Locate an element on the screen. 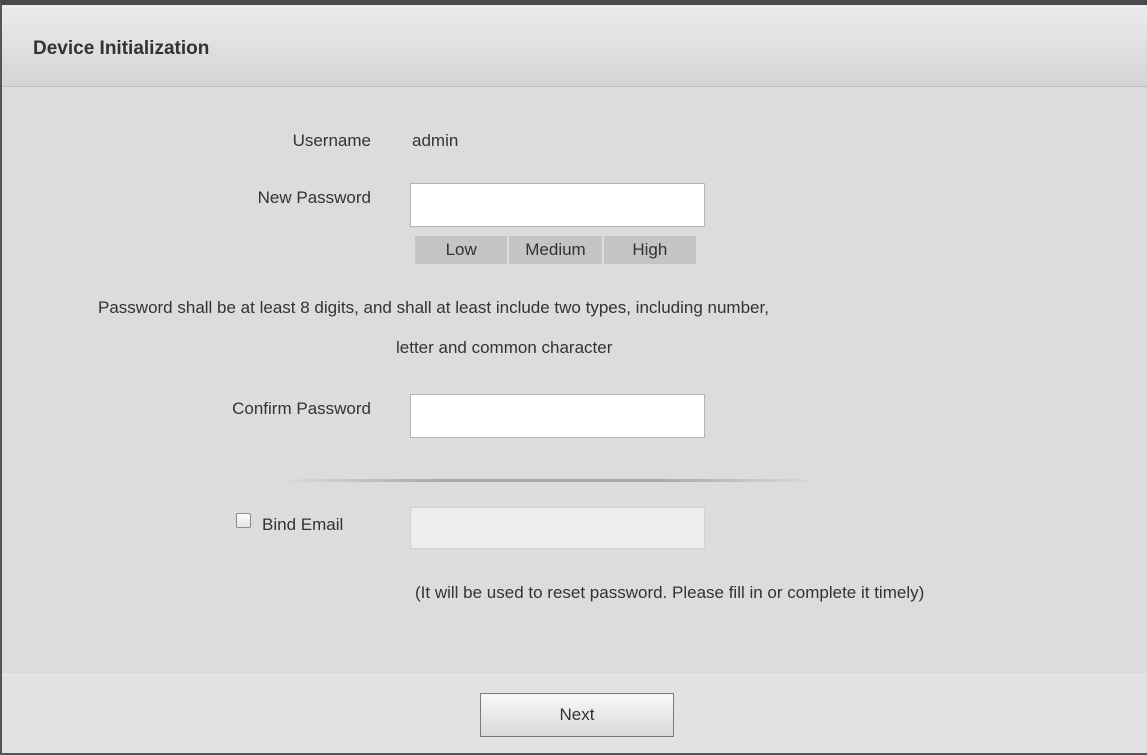  dialog-footer: Next is located at coordinates (574, 714).